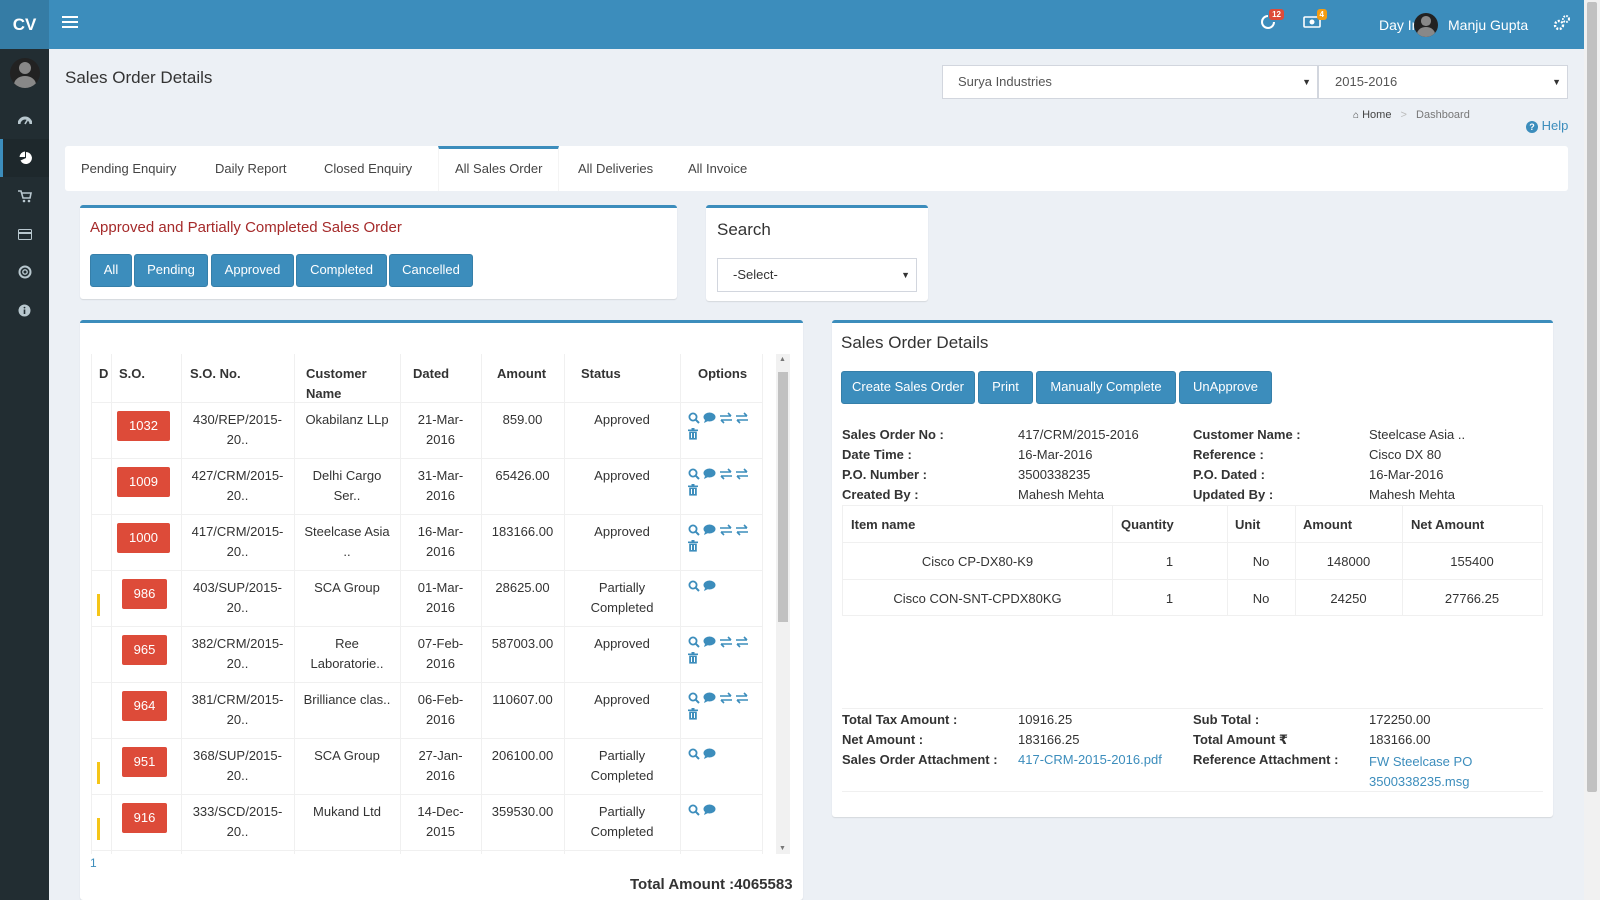  I want to click on menu-toggle-icon, so click(70, 23).